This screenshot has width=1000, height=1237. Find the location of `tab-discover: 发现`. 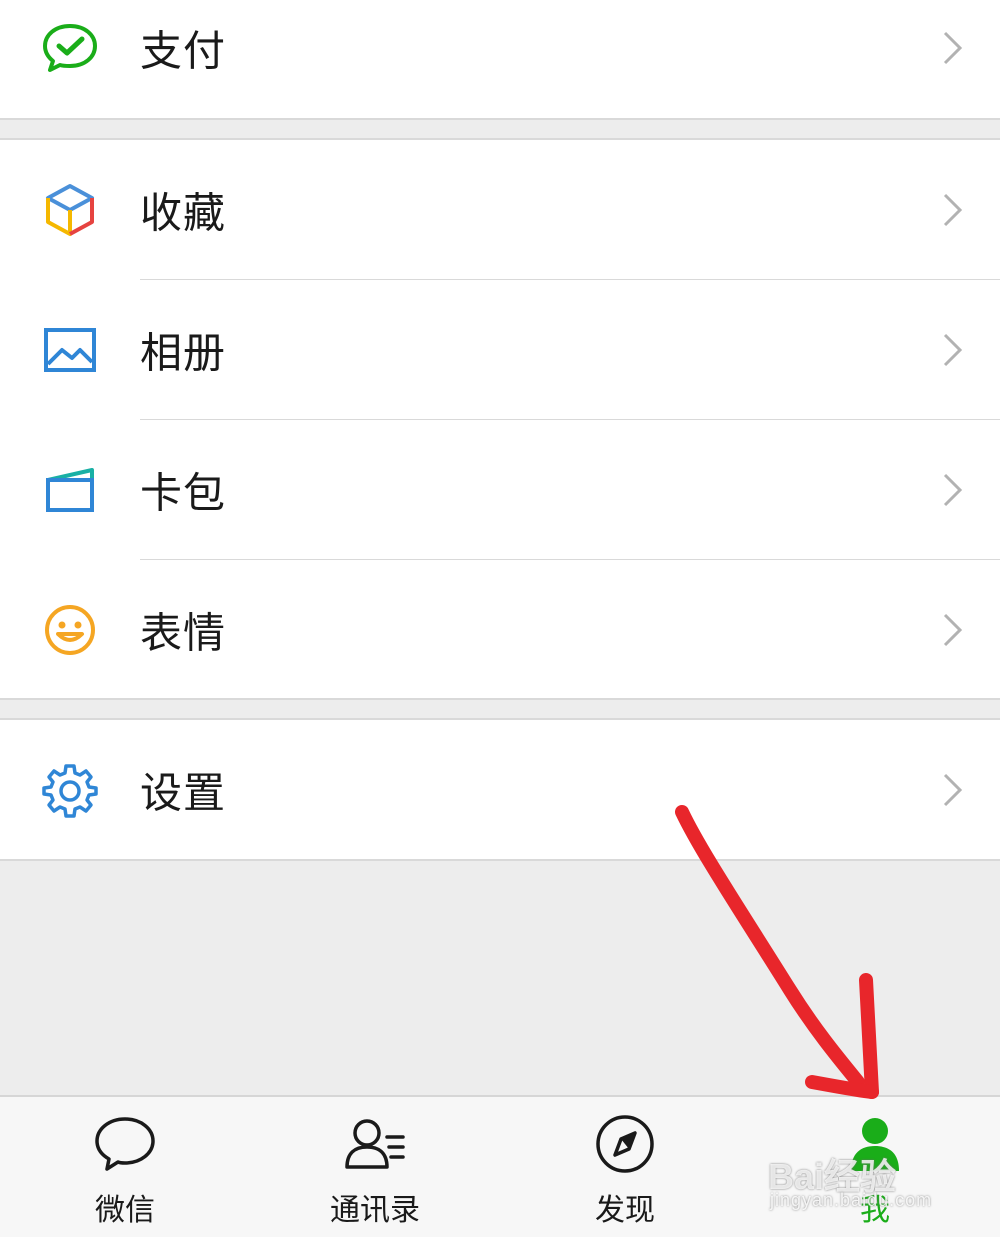

tab-discover: 发现 is located at coordinates (625, 1167).